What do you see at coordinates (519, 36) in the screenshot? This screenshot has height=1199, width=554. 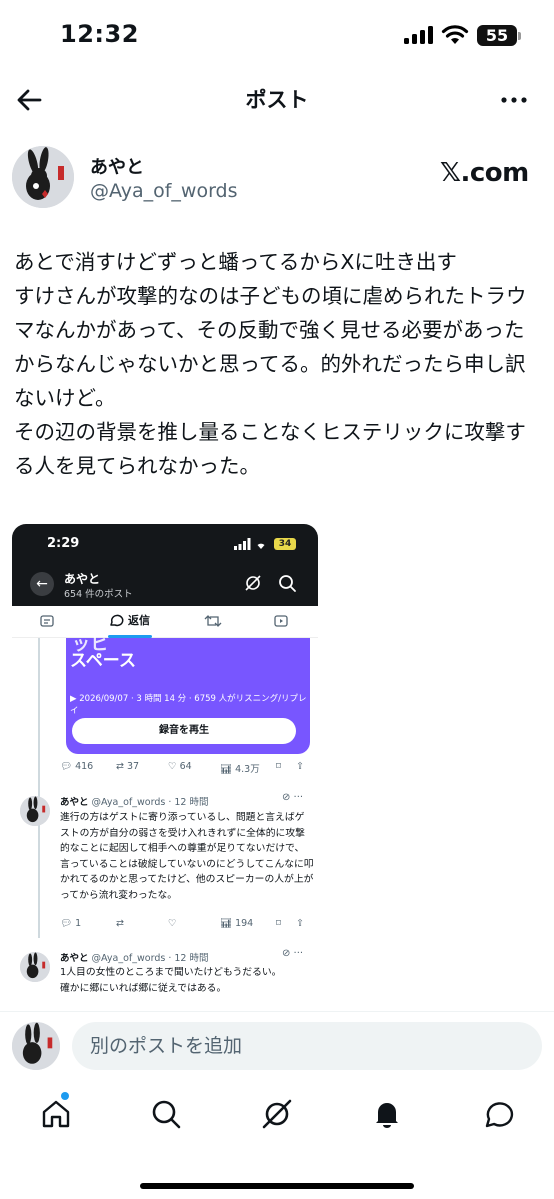 I see `battery-cap` at bounding box center [519, 36].